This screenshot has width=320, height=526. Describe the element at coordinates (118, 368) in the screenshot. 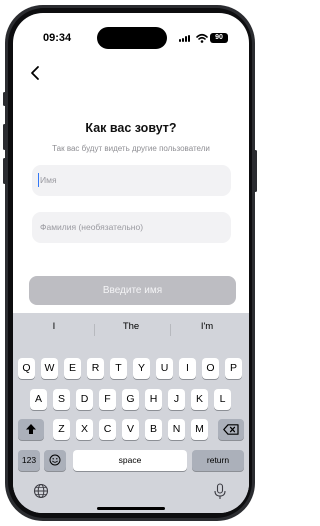

I see `key-t: T` at that location.